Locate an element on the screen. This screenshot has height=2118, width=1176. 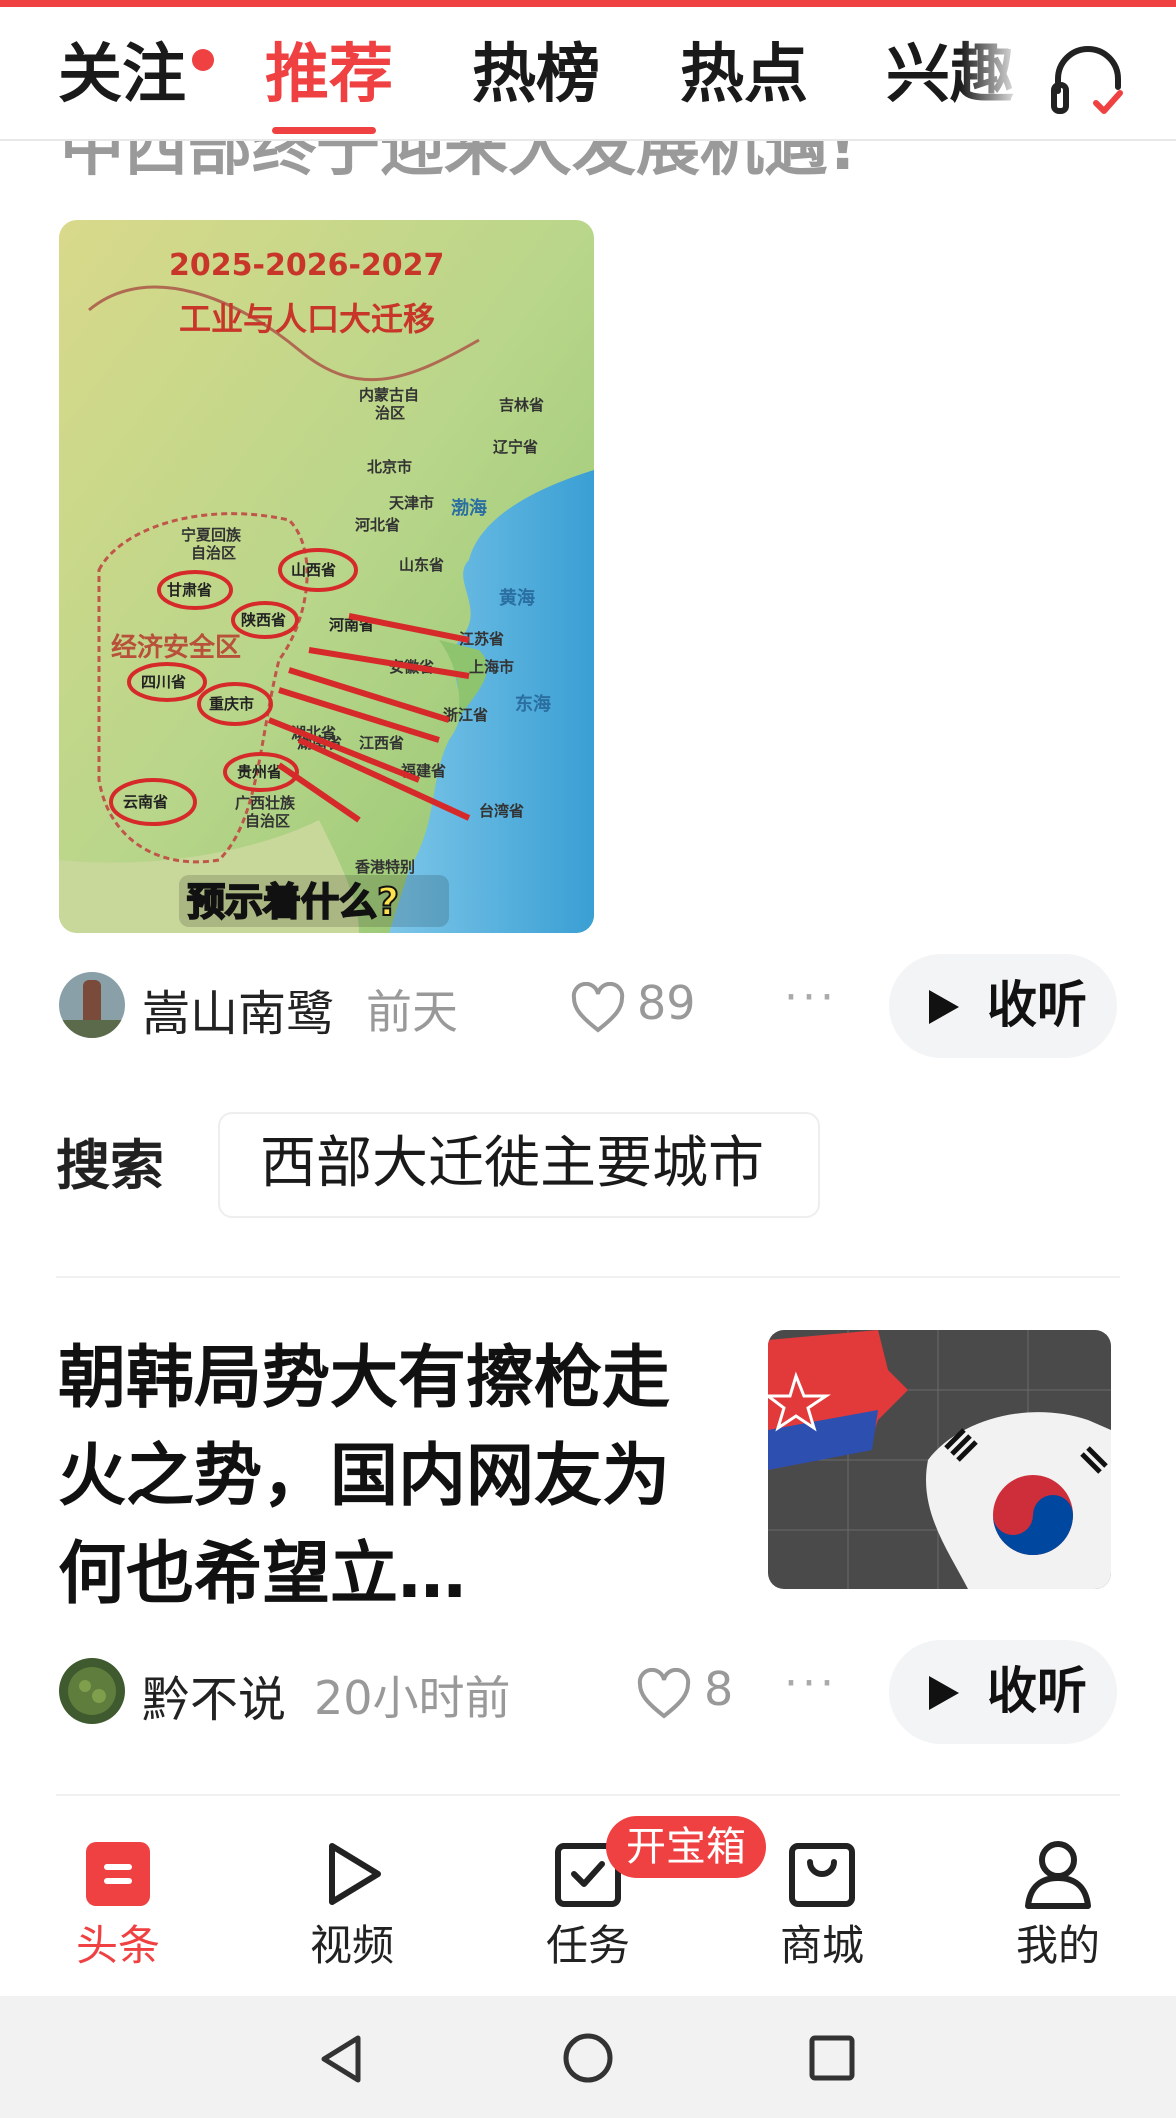
top-tab-bar: 关注 推荐 热榜 热点 兴趣 is located at coordinates (588, 74).